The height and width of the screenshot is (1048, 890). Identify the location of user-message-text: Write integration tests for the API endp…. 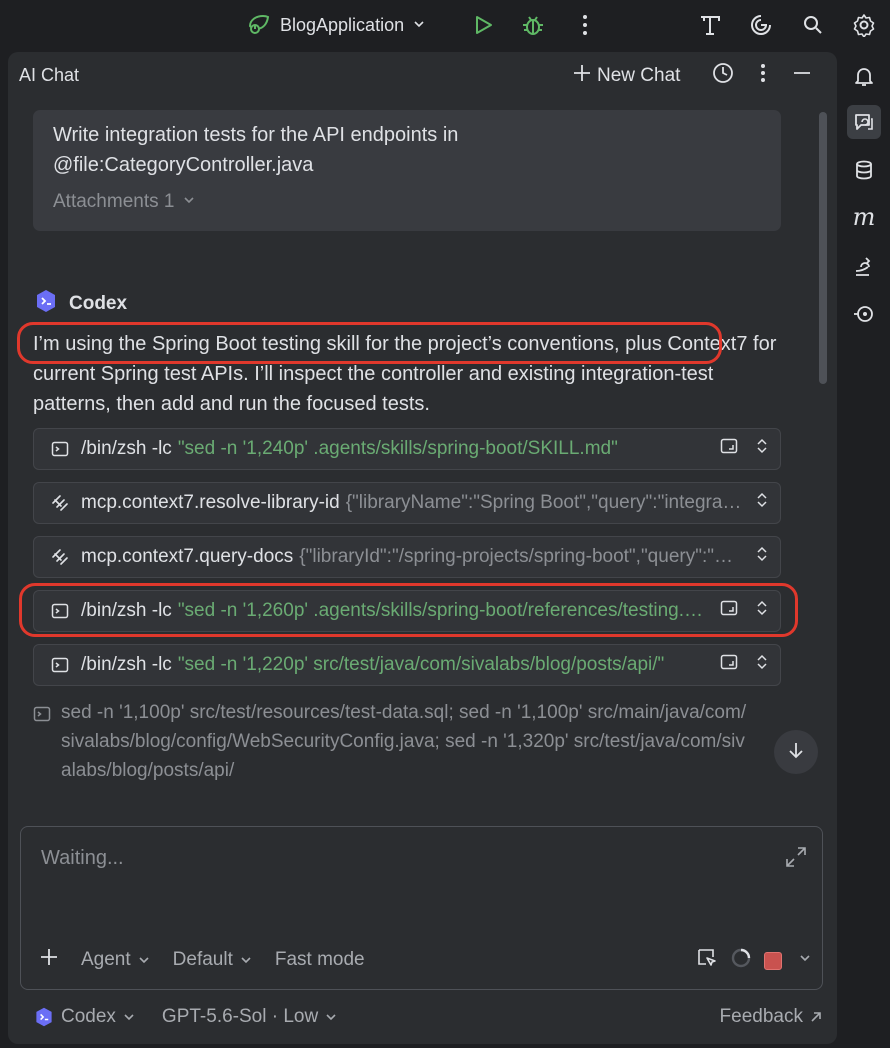
(403, 150).